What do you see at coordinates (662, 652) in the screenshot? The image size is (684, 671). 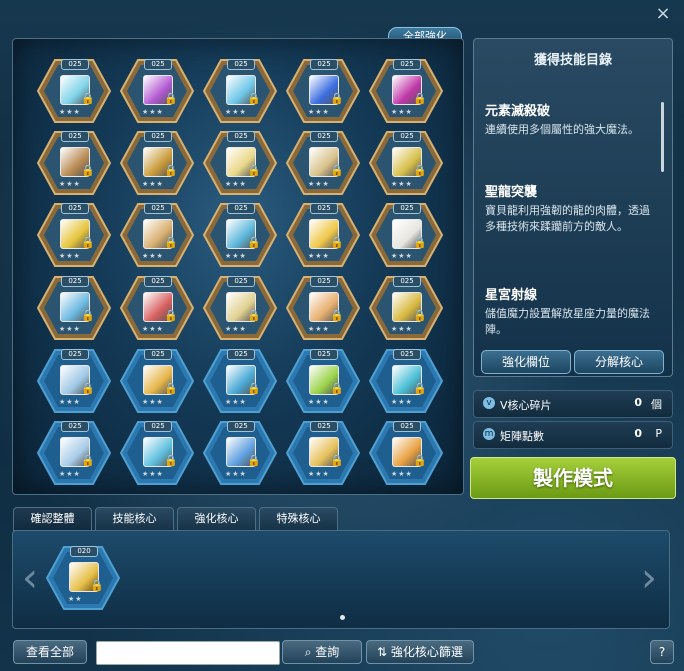 I see `help-button: ?` at bounding box center [662, 652].